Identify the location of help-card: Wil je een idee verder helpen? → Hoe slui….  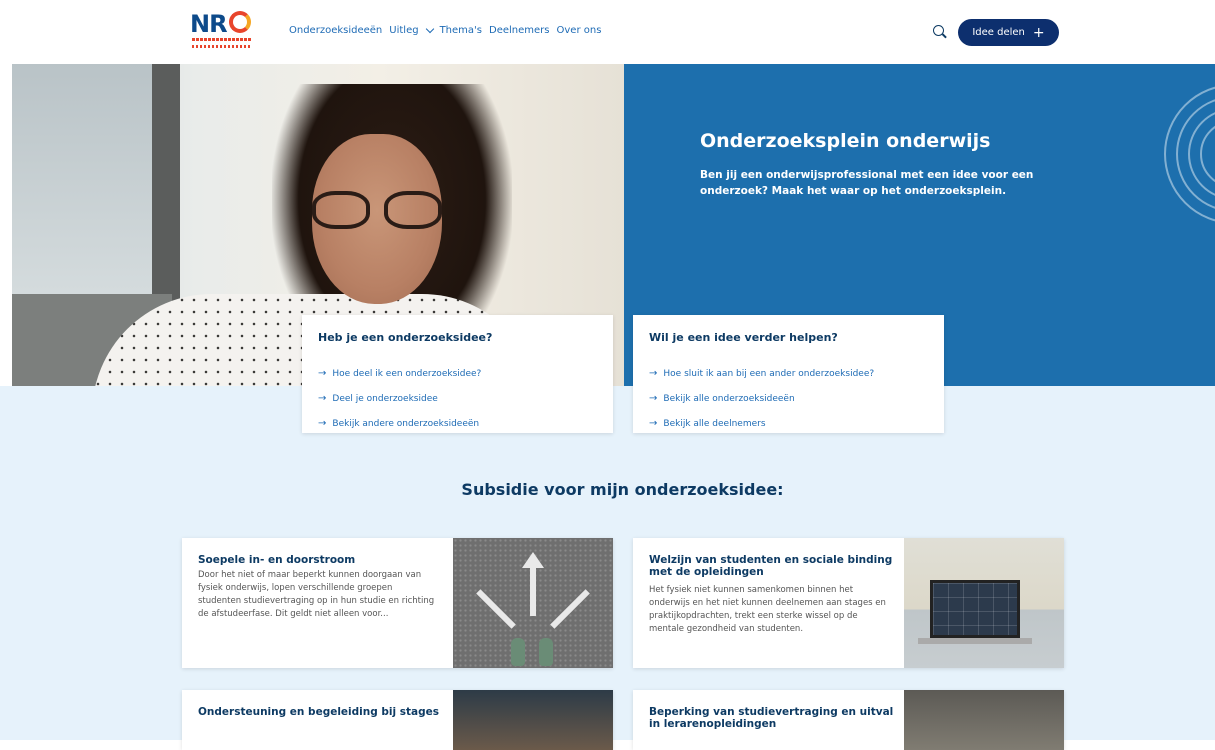
(788, 374).